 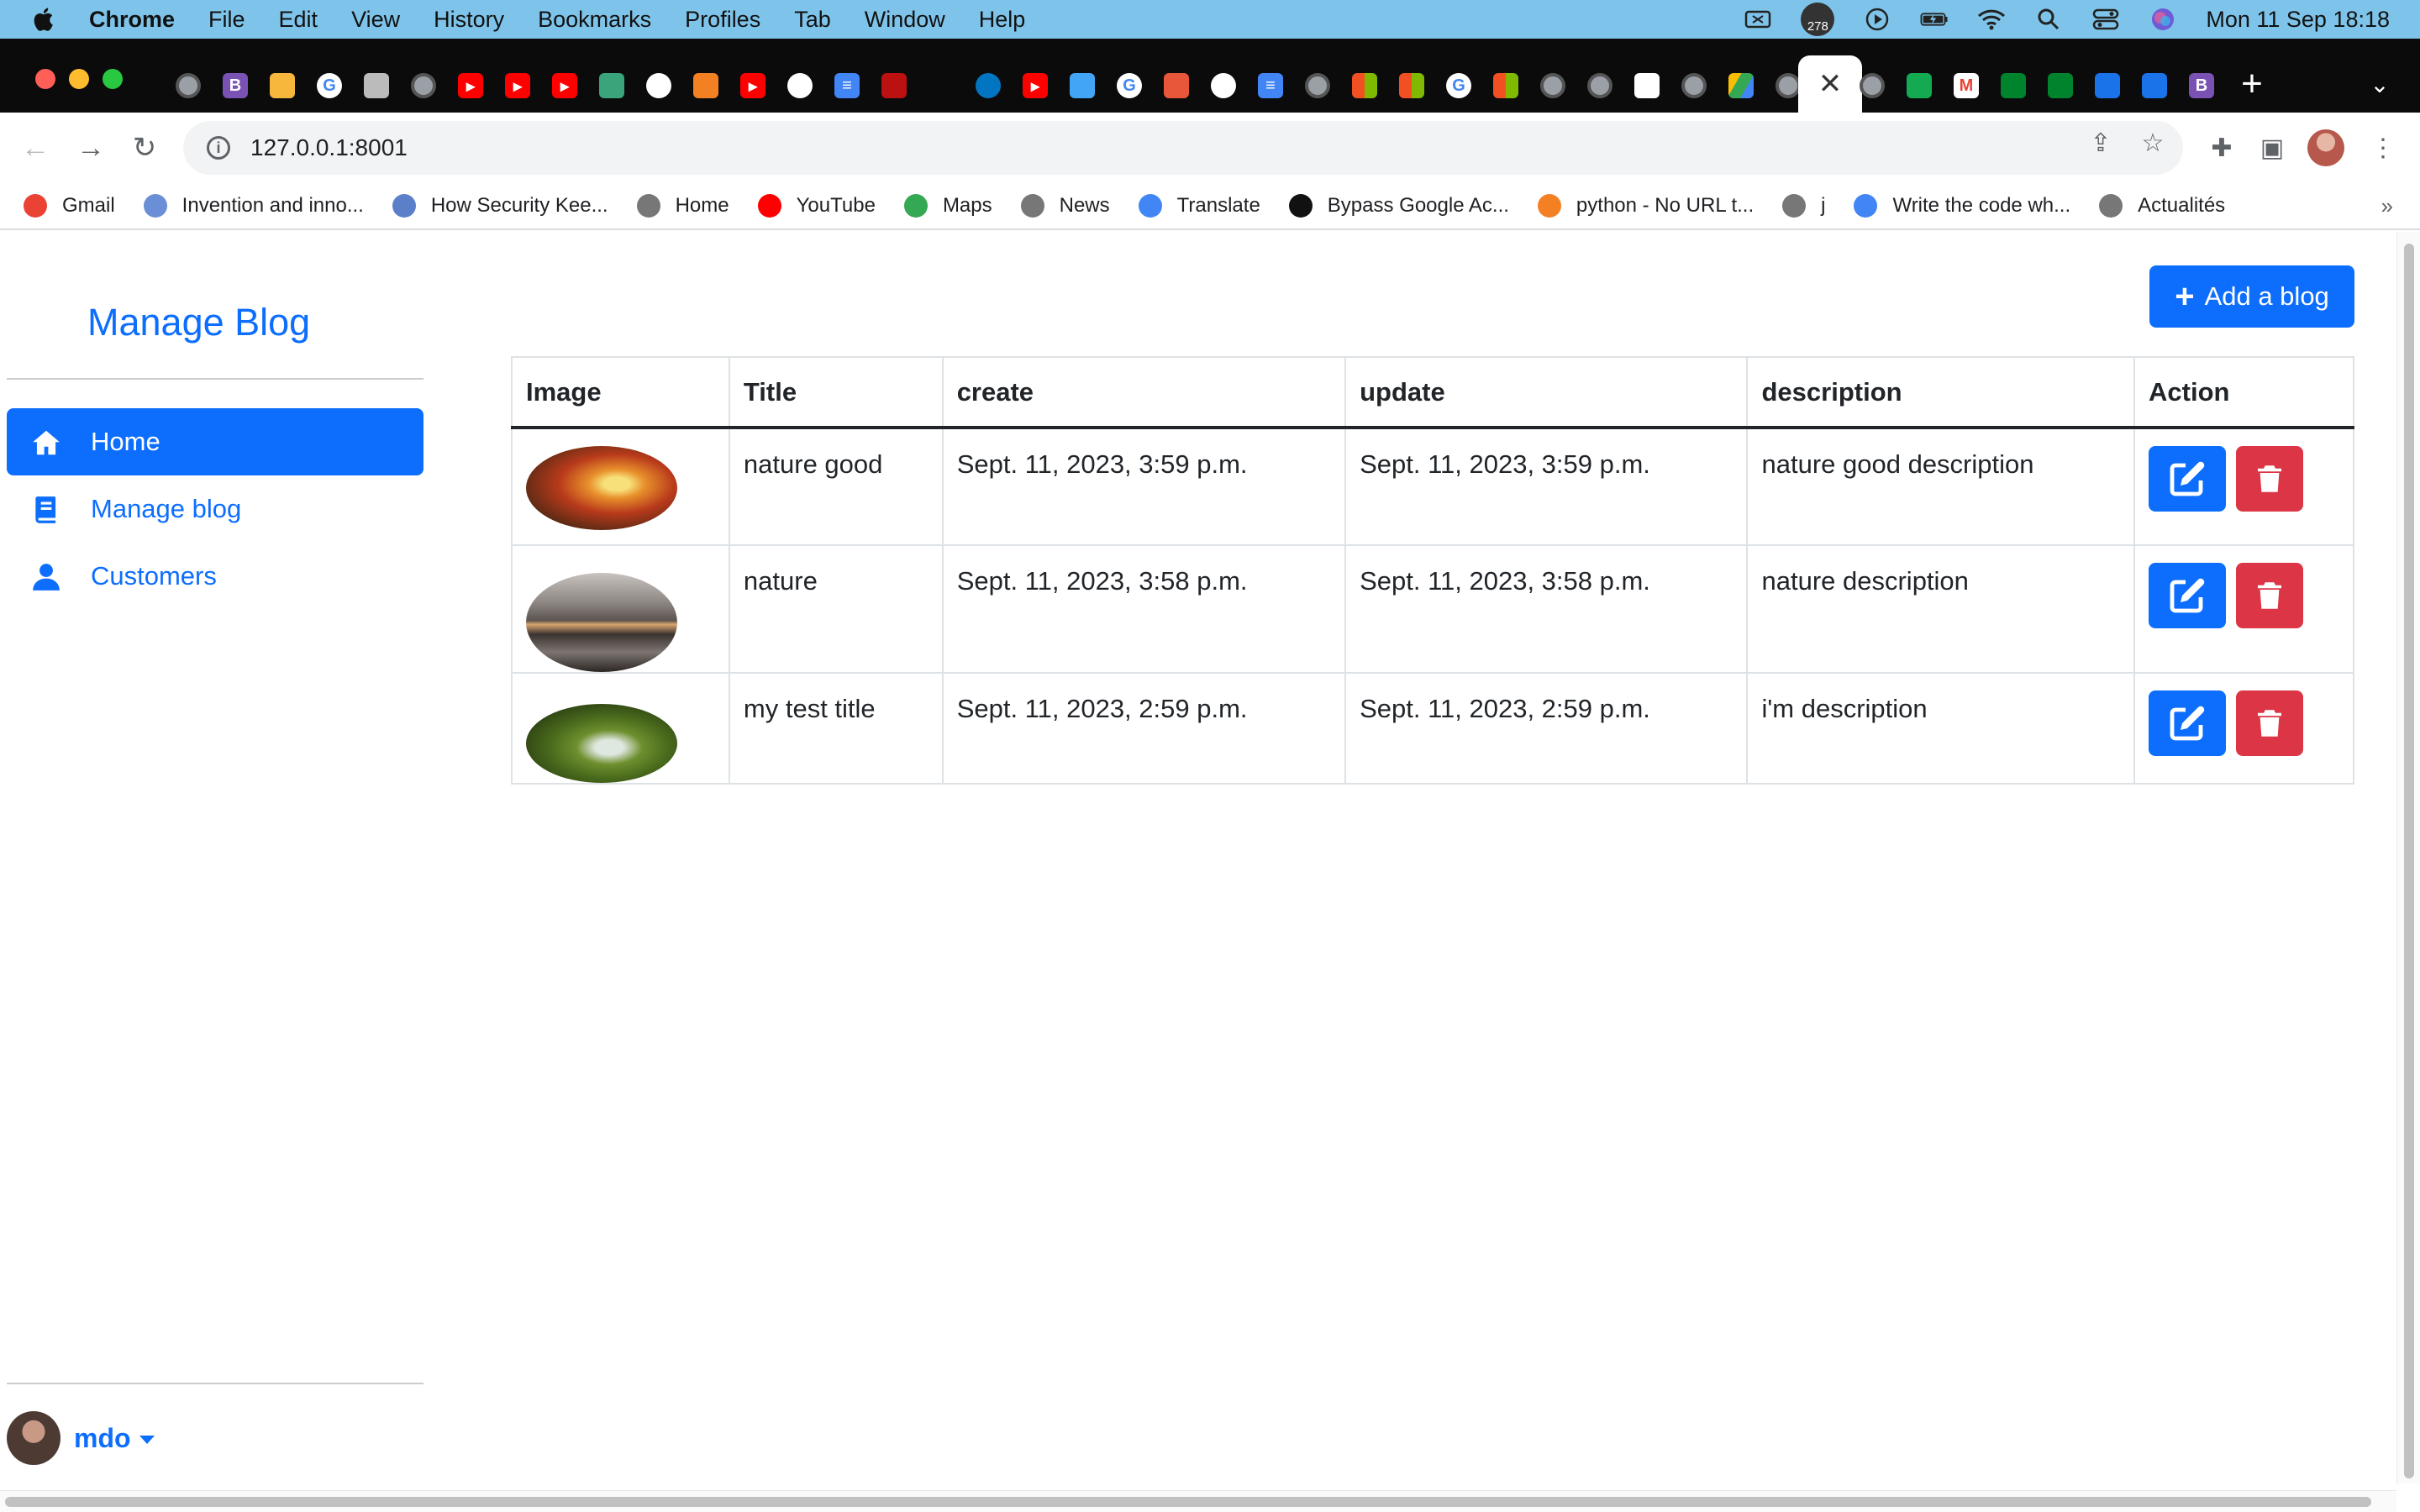 I want to click on tab-flag, so click(x=2107, y=86).